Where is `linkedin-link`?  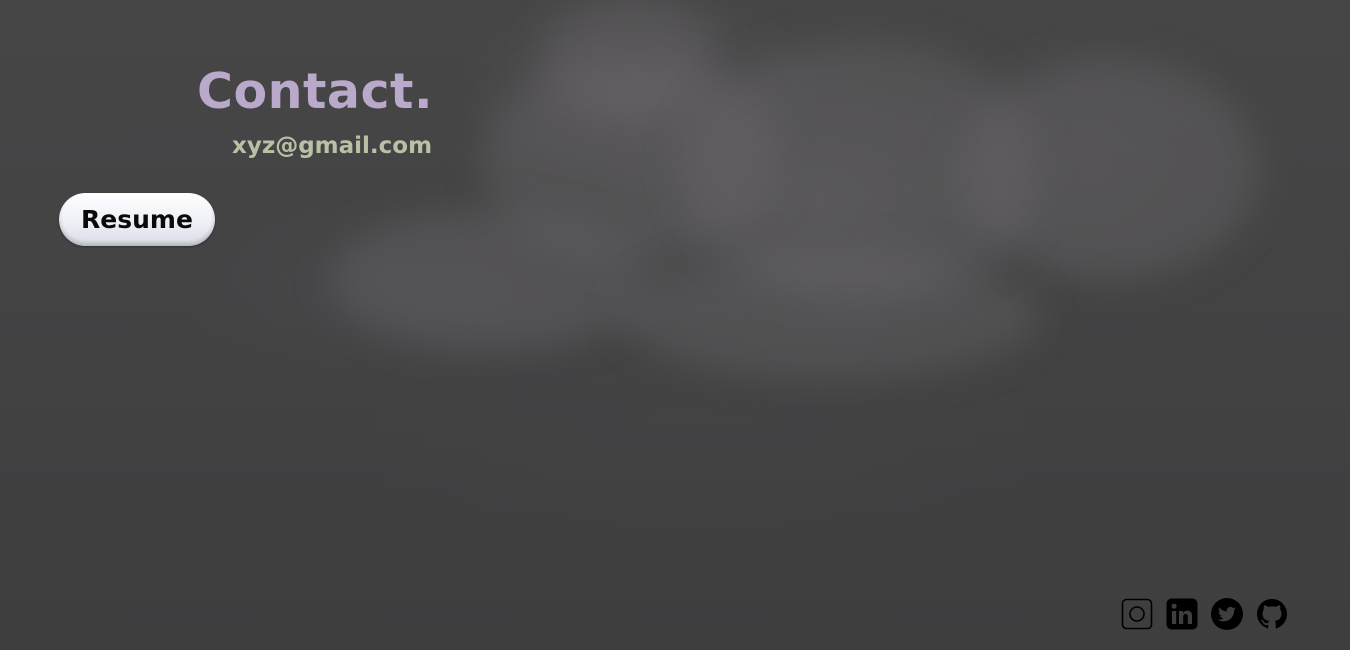
linkedin-link is located at coordinates (1182, 614).